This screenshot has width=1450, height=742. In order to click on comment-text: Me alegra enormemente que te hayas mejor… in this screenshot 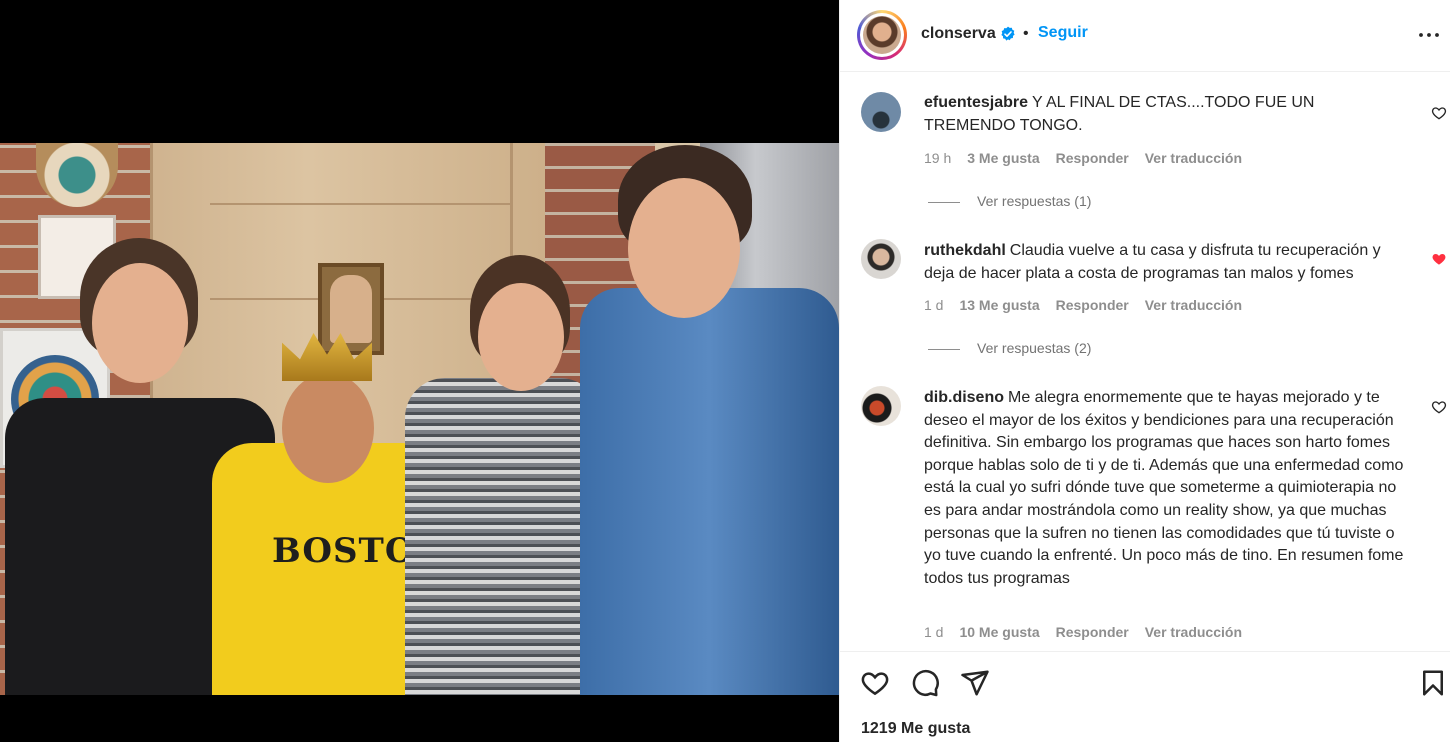, I will do `click(1164, 488)`.